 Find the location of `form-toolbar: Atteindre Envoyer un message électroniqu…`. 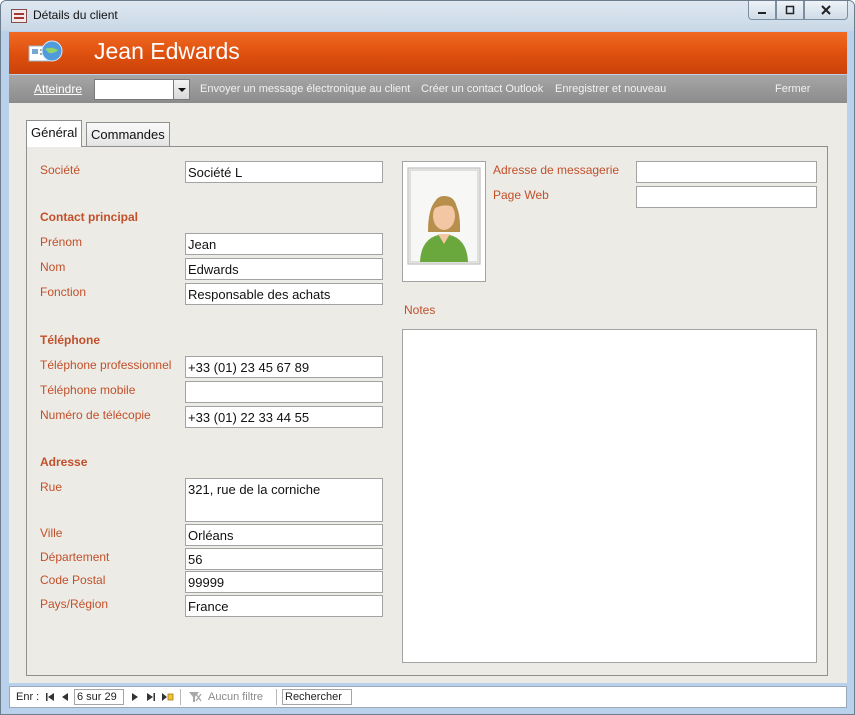

form-toolbar: Atteindre Envoyer un message électroniqu… is located at coordinates (428, 89).